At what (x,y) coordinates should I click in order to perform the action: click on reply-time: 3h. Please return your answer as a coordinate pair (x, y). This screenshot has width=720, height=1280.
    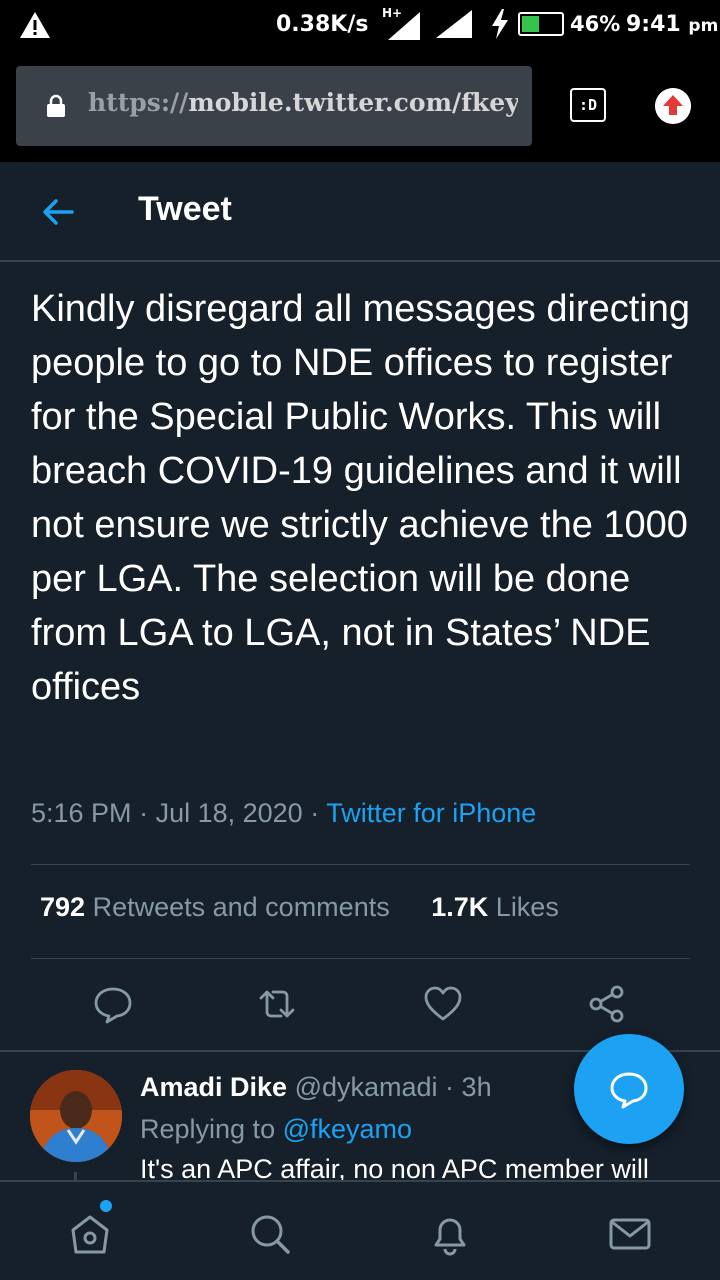
    Looking at the image, I should click on (476, 1087).